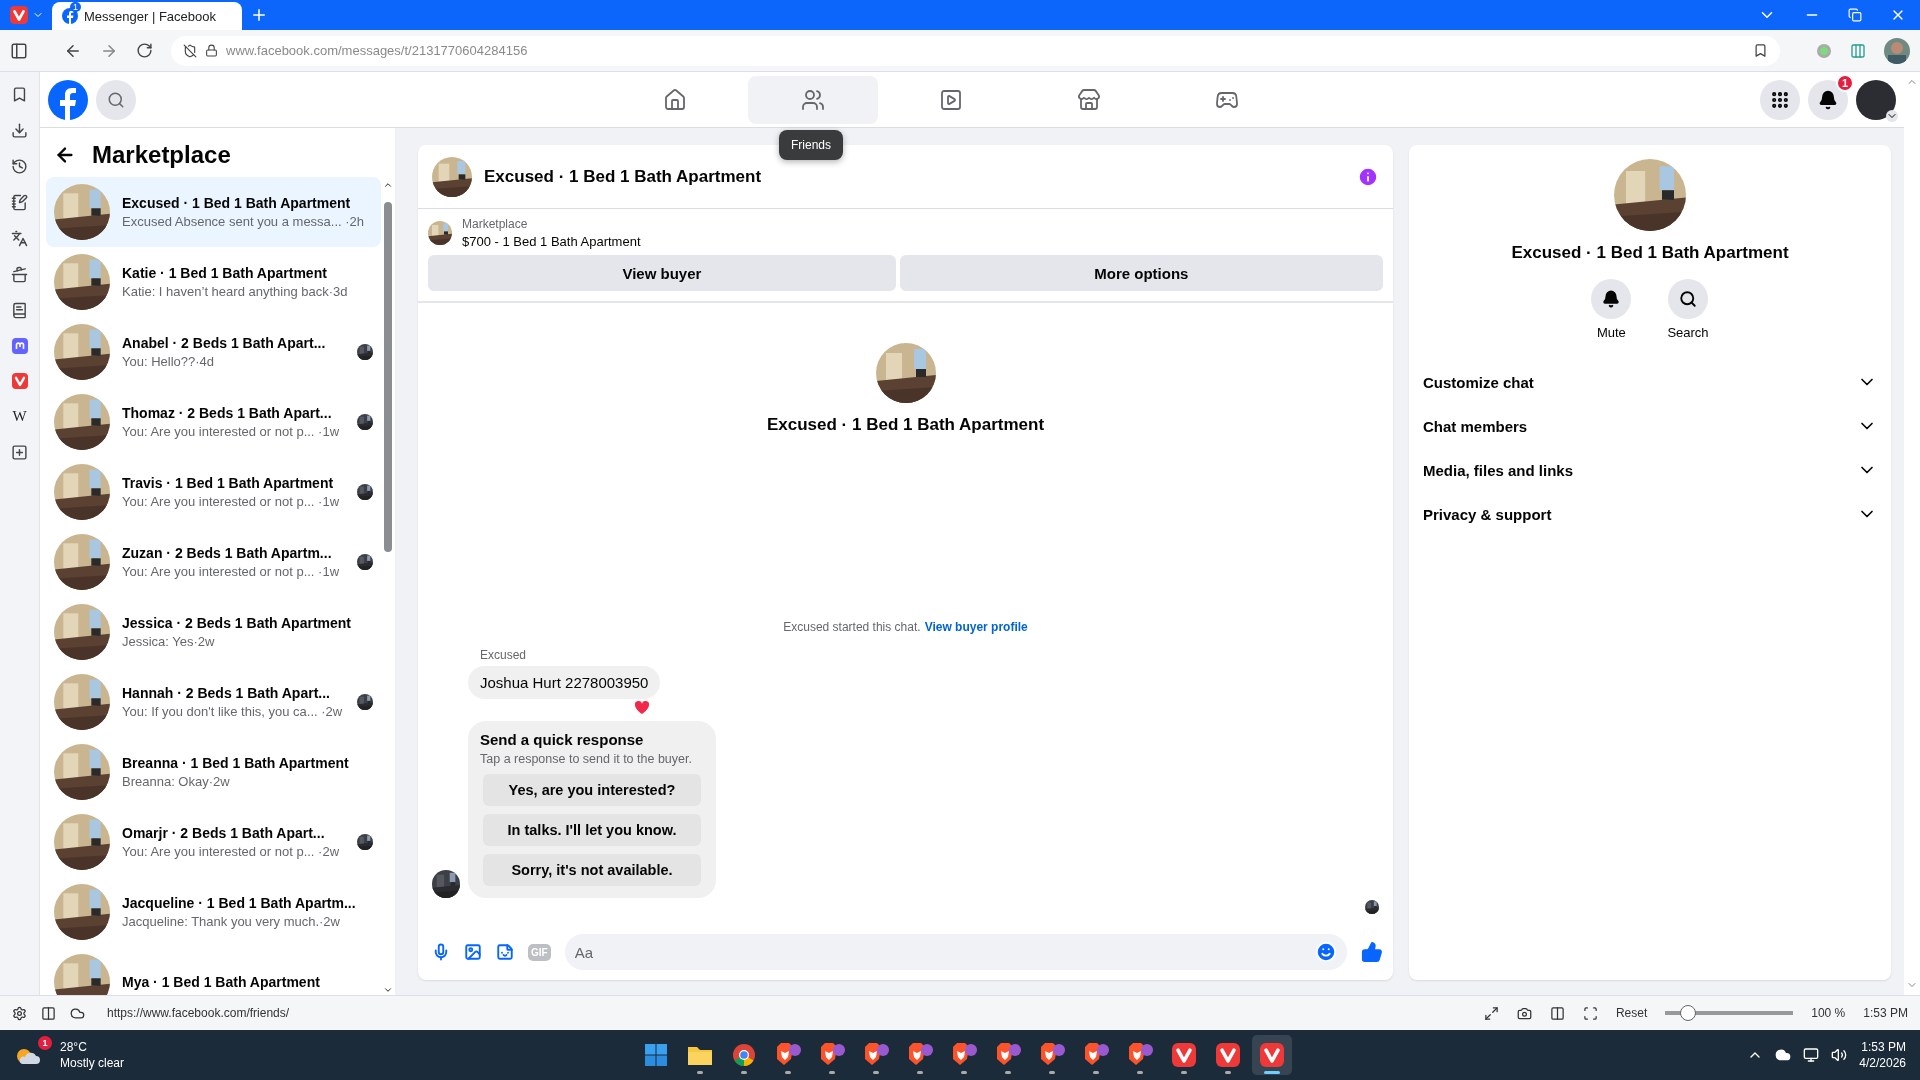 Image resolution: width=1920 pixels, height=1080 pixels. What do you see at coordinates (225, 273) in the screenshot?
I see `conversation-name: Katie · 1 Bed 1 Bath Apartment` at bounding box center [225, 273].